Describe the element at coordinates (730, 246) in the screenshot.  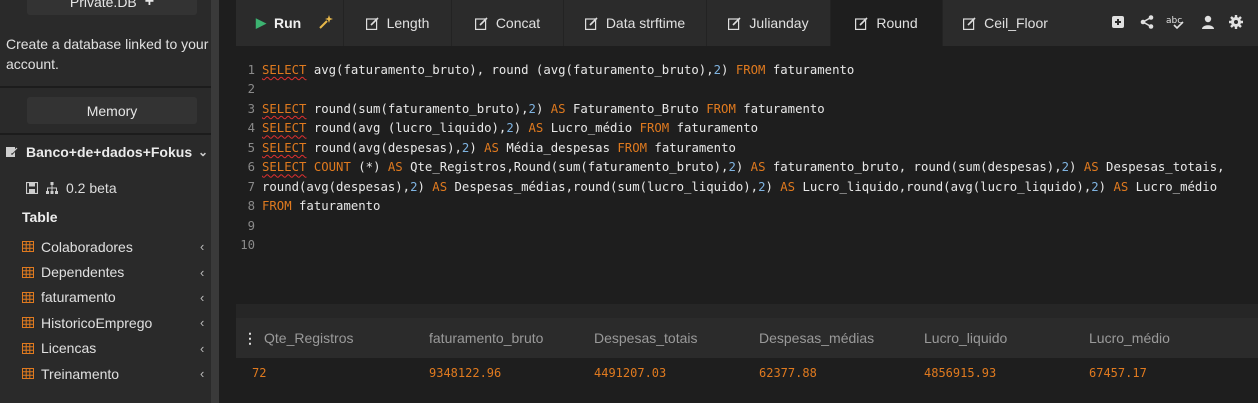
I see `code-line: 10` at that location.